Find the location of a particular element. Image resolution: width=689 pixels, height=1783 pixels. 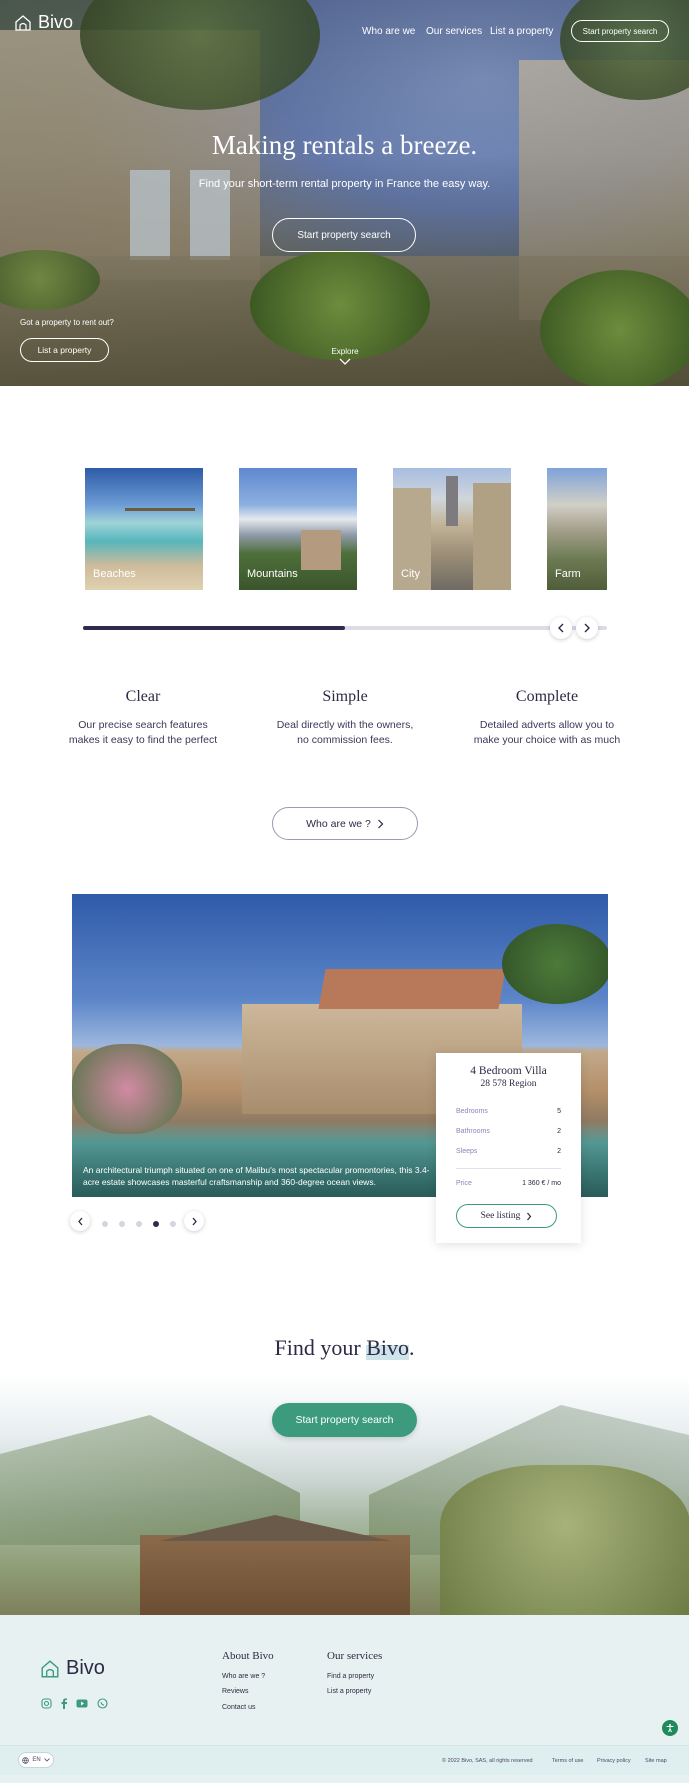

brand-logo: Bivo is located at coordinates (43, 22).